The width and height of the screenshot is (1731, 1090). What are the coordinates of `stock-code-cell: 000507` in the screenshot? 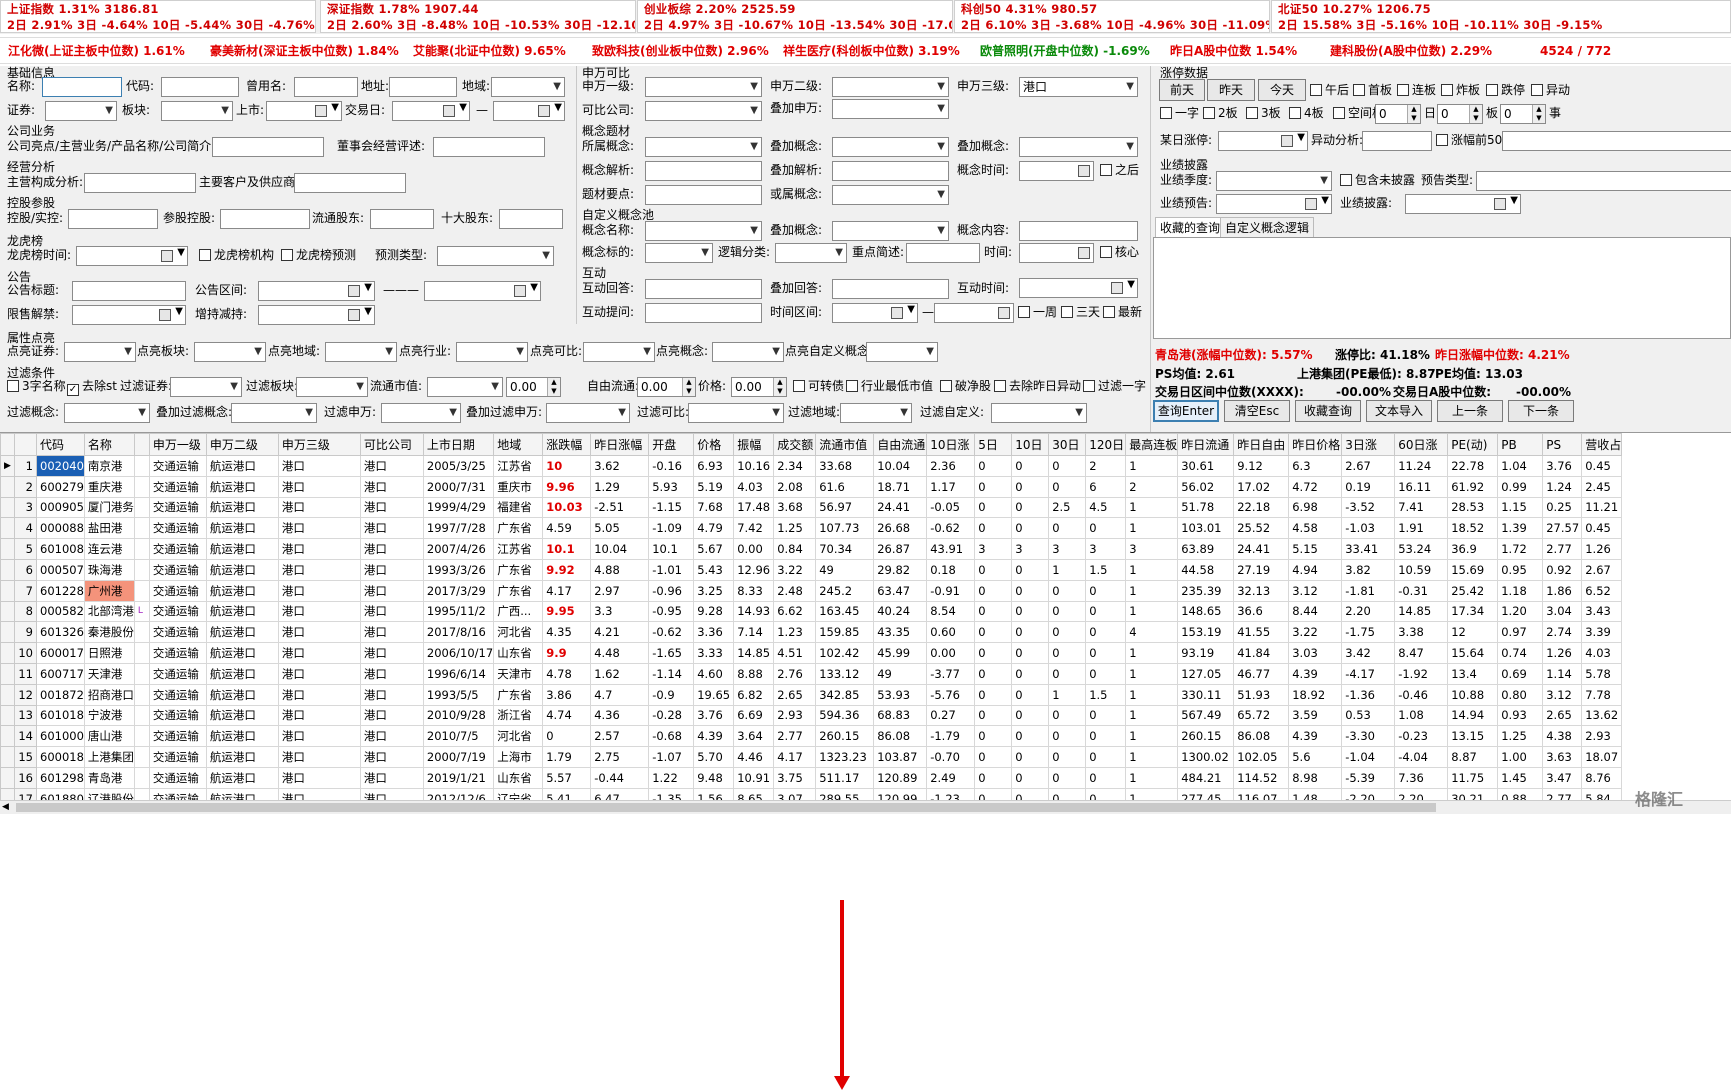 It's located at (60, 569).